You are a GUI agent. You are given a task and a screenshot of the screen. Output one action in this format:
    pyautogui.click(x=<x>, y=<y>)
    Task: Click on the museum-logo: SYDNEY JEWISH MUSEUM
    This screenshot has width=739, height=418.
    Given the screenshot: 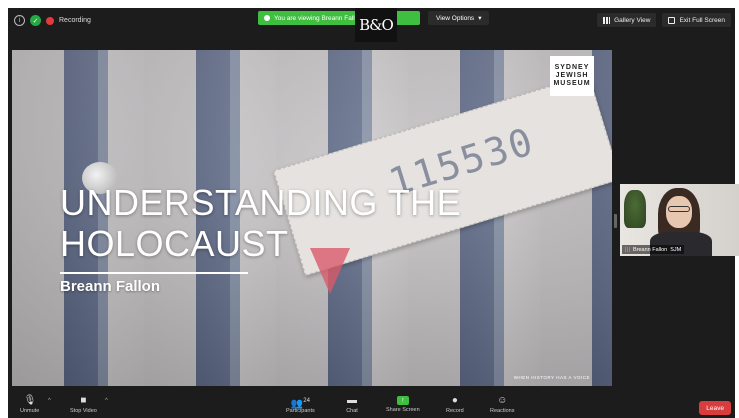 What is the action you would take?
    pyautogui.click(x=572, y=76)
    